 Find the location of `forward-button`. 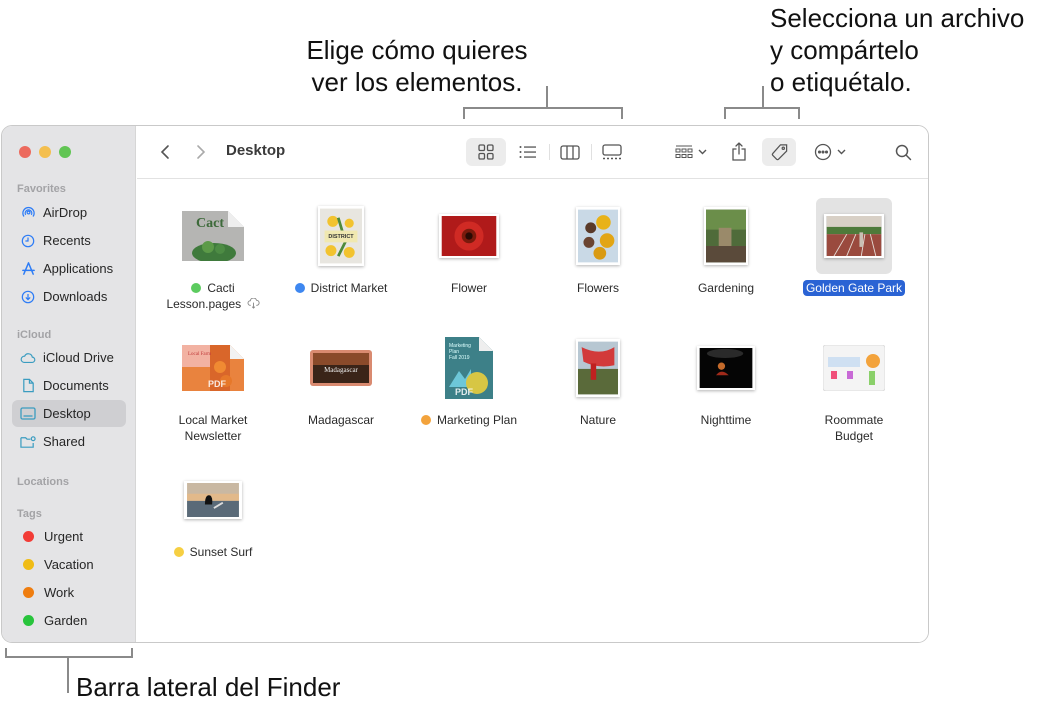

forward-button is located at coordinates (201, 152).